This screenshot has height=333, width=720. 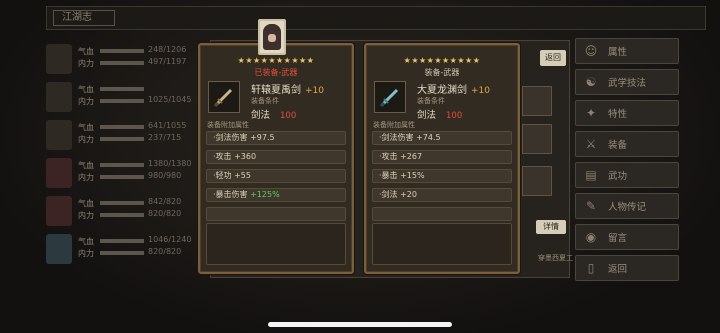 I want to click on menu-martial-skills: ☯ 武学技法, so click(x=627, y=82).